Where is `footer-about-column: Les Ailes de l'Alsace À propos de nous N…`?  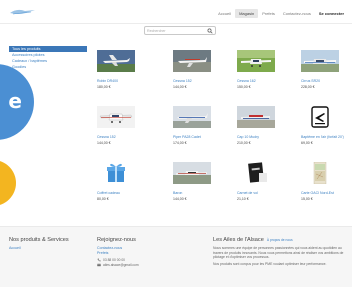 footer-about-column: Les Ailes de l'Alsace À propos de nous N… is located at coordinates (279, 251).